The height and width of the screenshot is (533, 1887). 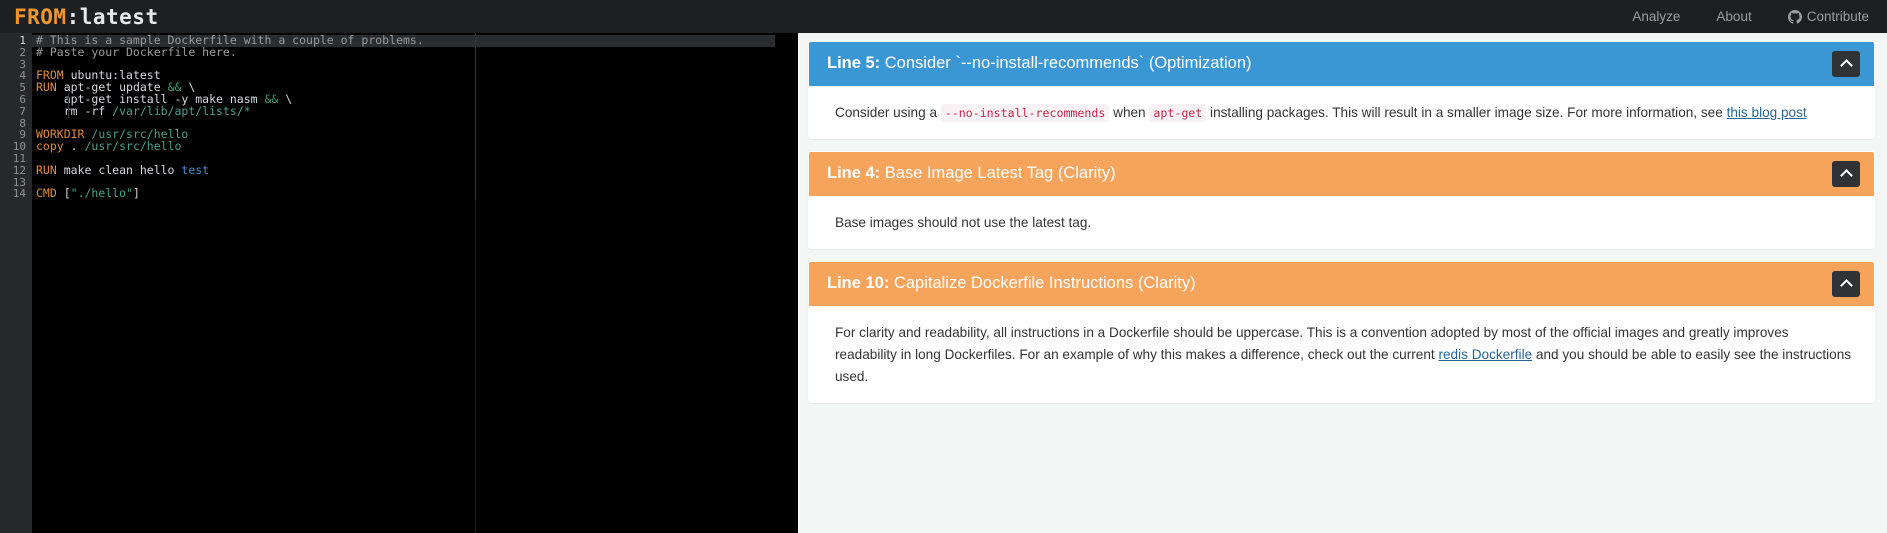 I want to click on navbar: FROM:latest Analyze About Contribute, so click(x=943, y=16).